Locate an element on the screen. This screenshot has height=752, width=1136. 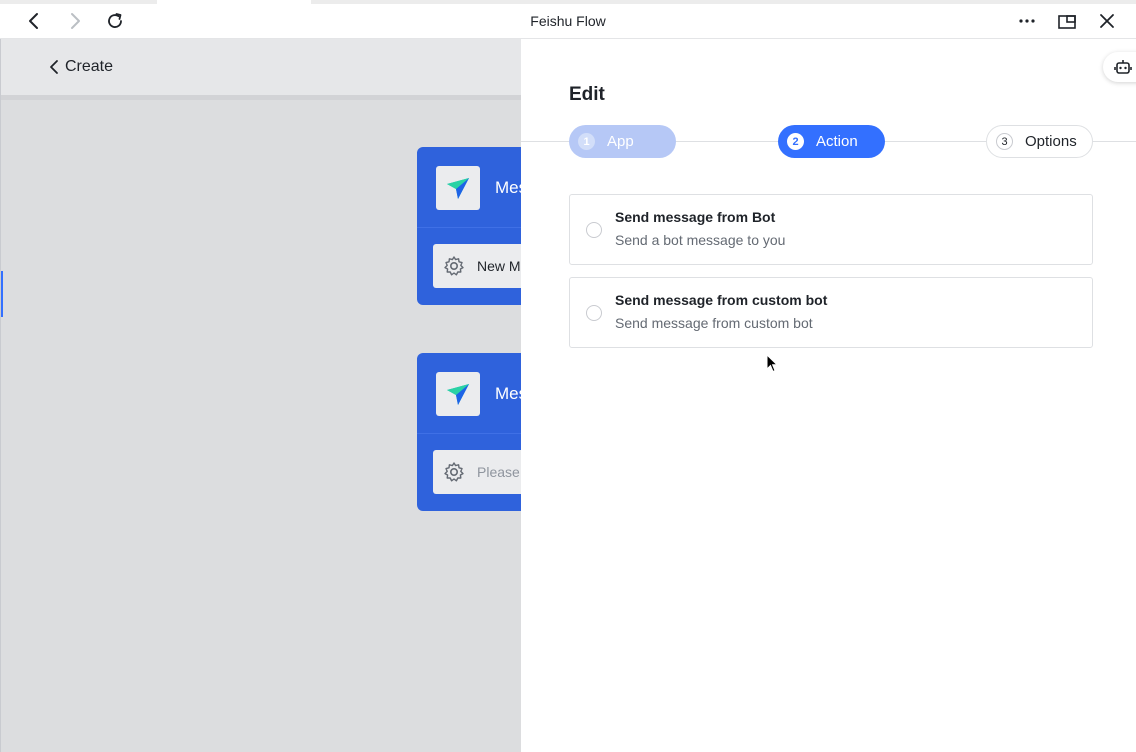
close-button is located at coordinates (1107, 21).